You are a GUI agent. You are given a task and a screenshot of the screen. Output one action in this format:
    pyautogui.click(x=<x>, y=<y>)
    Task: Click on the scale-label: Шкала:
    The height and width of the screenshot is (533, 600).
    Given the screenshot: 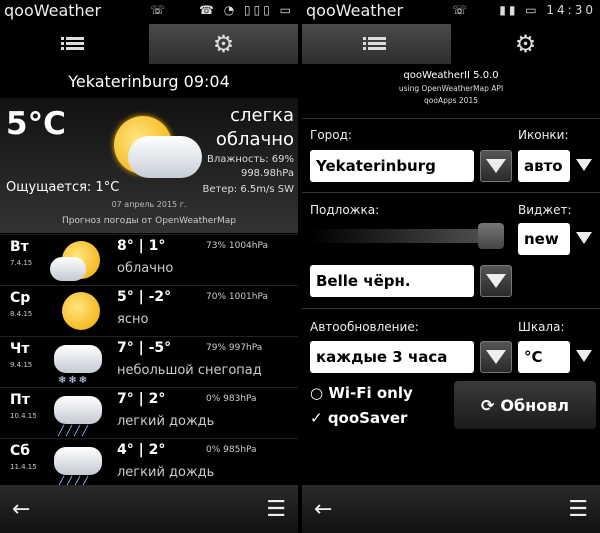 What is the action you would take?
    pyautogui.click(x=541, y=327)
    